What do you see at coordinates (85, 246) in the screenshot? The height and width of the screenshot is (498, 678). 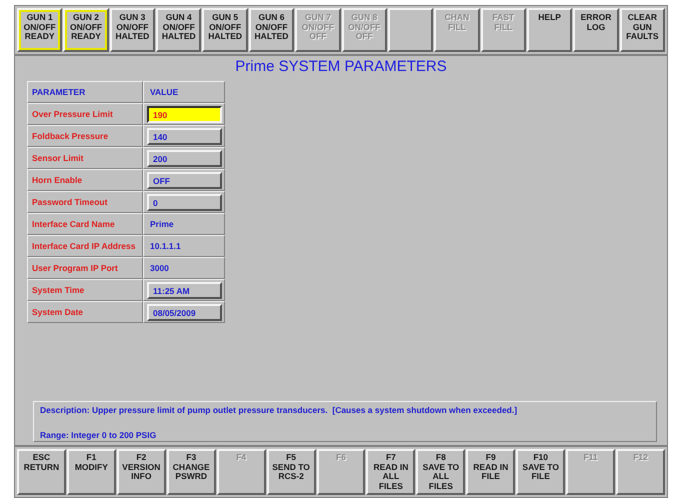 I see `parameter-name: Interface Card IP Address` at bounding box center [85, 246].